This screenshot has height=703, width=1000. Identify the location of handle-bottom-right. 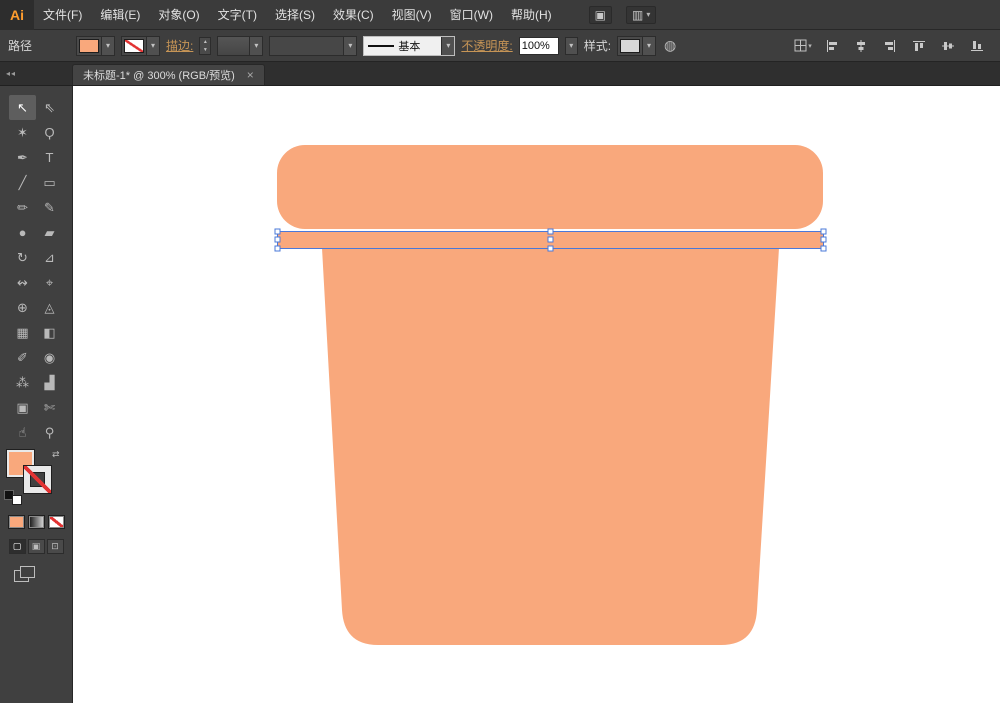
(823, 248).